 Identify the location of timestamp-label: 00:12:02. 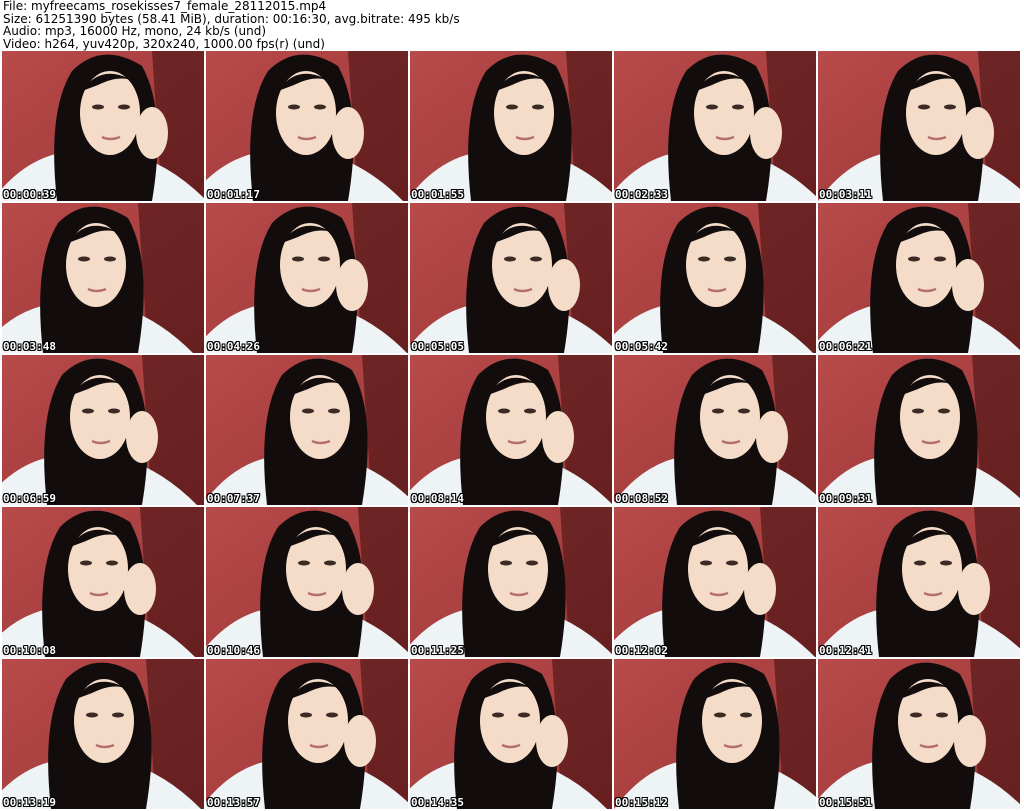
(641, 650).